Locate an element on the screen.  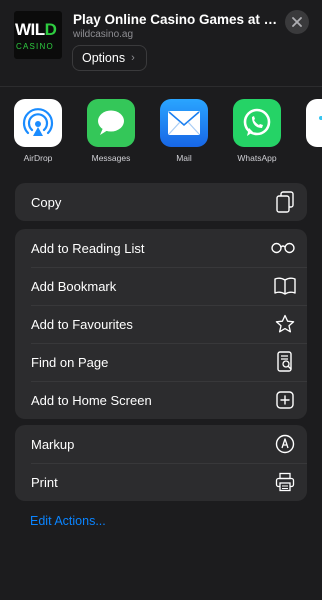
logo-text-casino: CASINO is located at coordinates (35, 46).